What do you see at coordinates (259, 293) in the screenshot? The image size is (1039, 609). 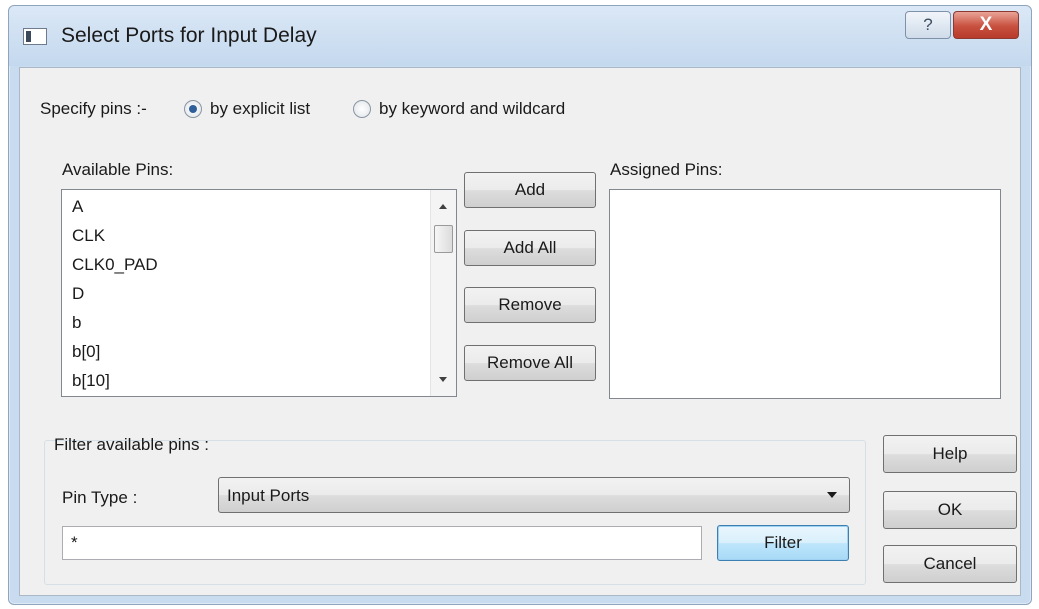 I see `available-pins-list: A CLK CLK0_PAD D b b[0] b[10]` at bounding box center [259, 293].